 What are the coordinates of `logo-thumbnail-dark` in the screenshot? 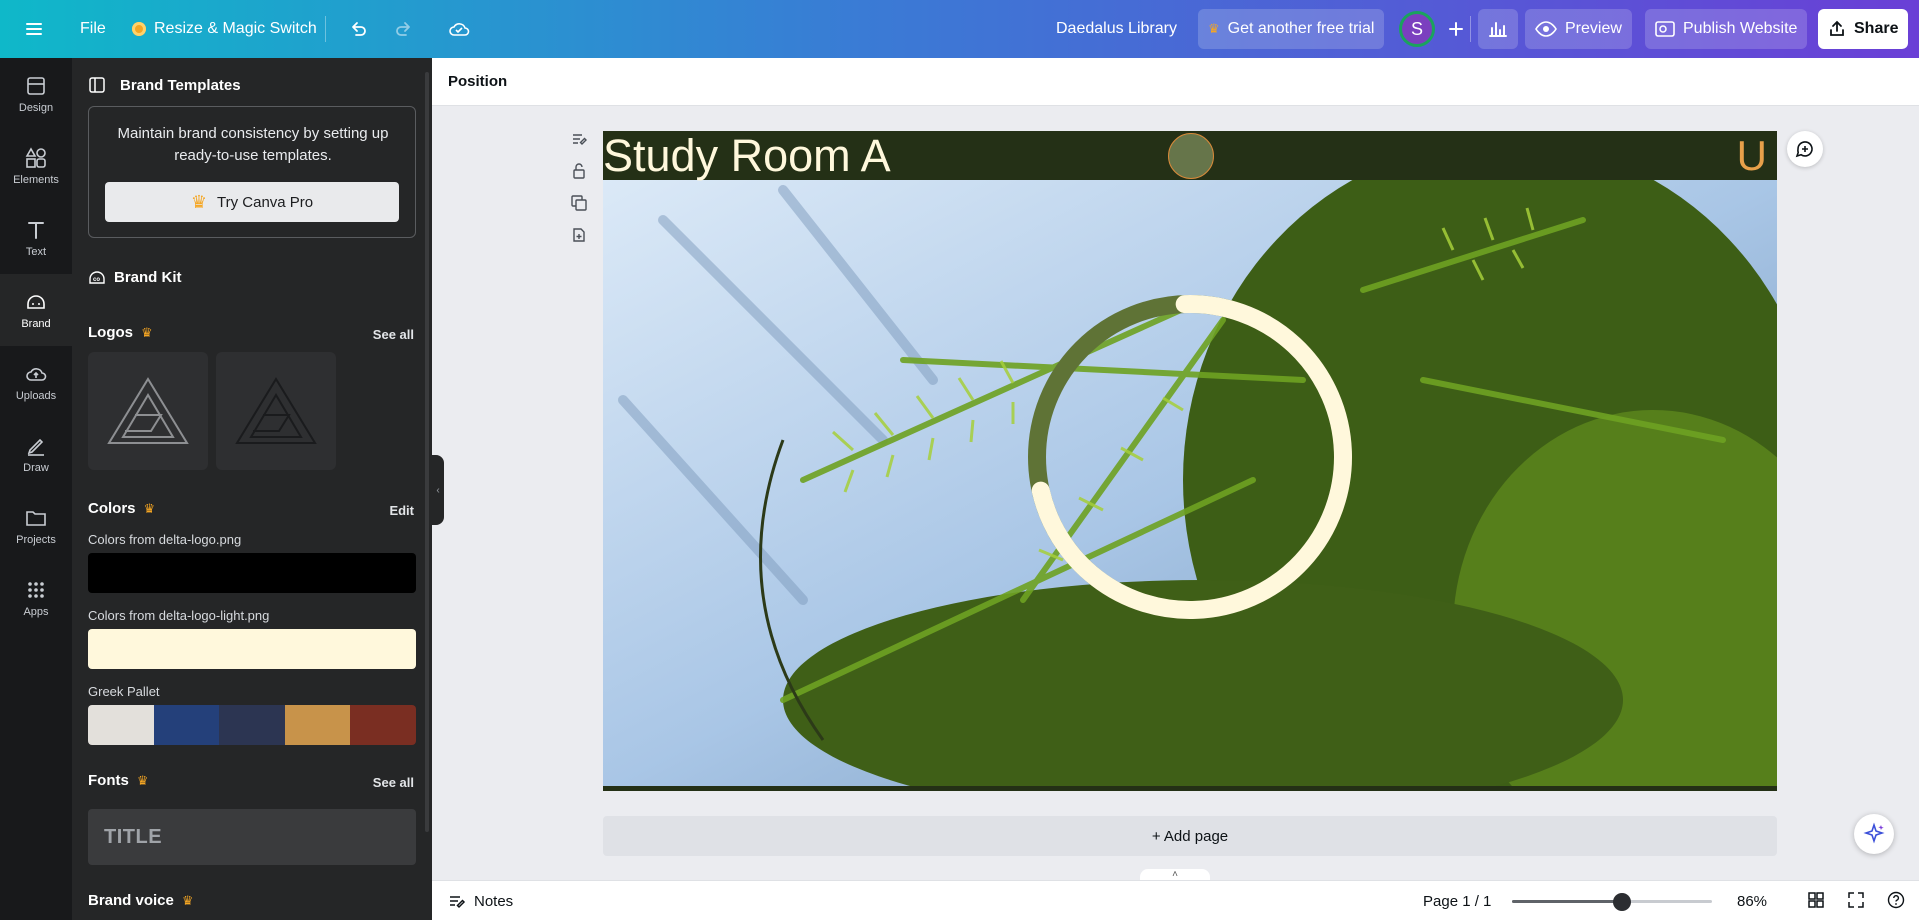 It's located at (276, 411).